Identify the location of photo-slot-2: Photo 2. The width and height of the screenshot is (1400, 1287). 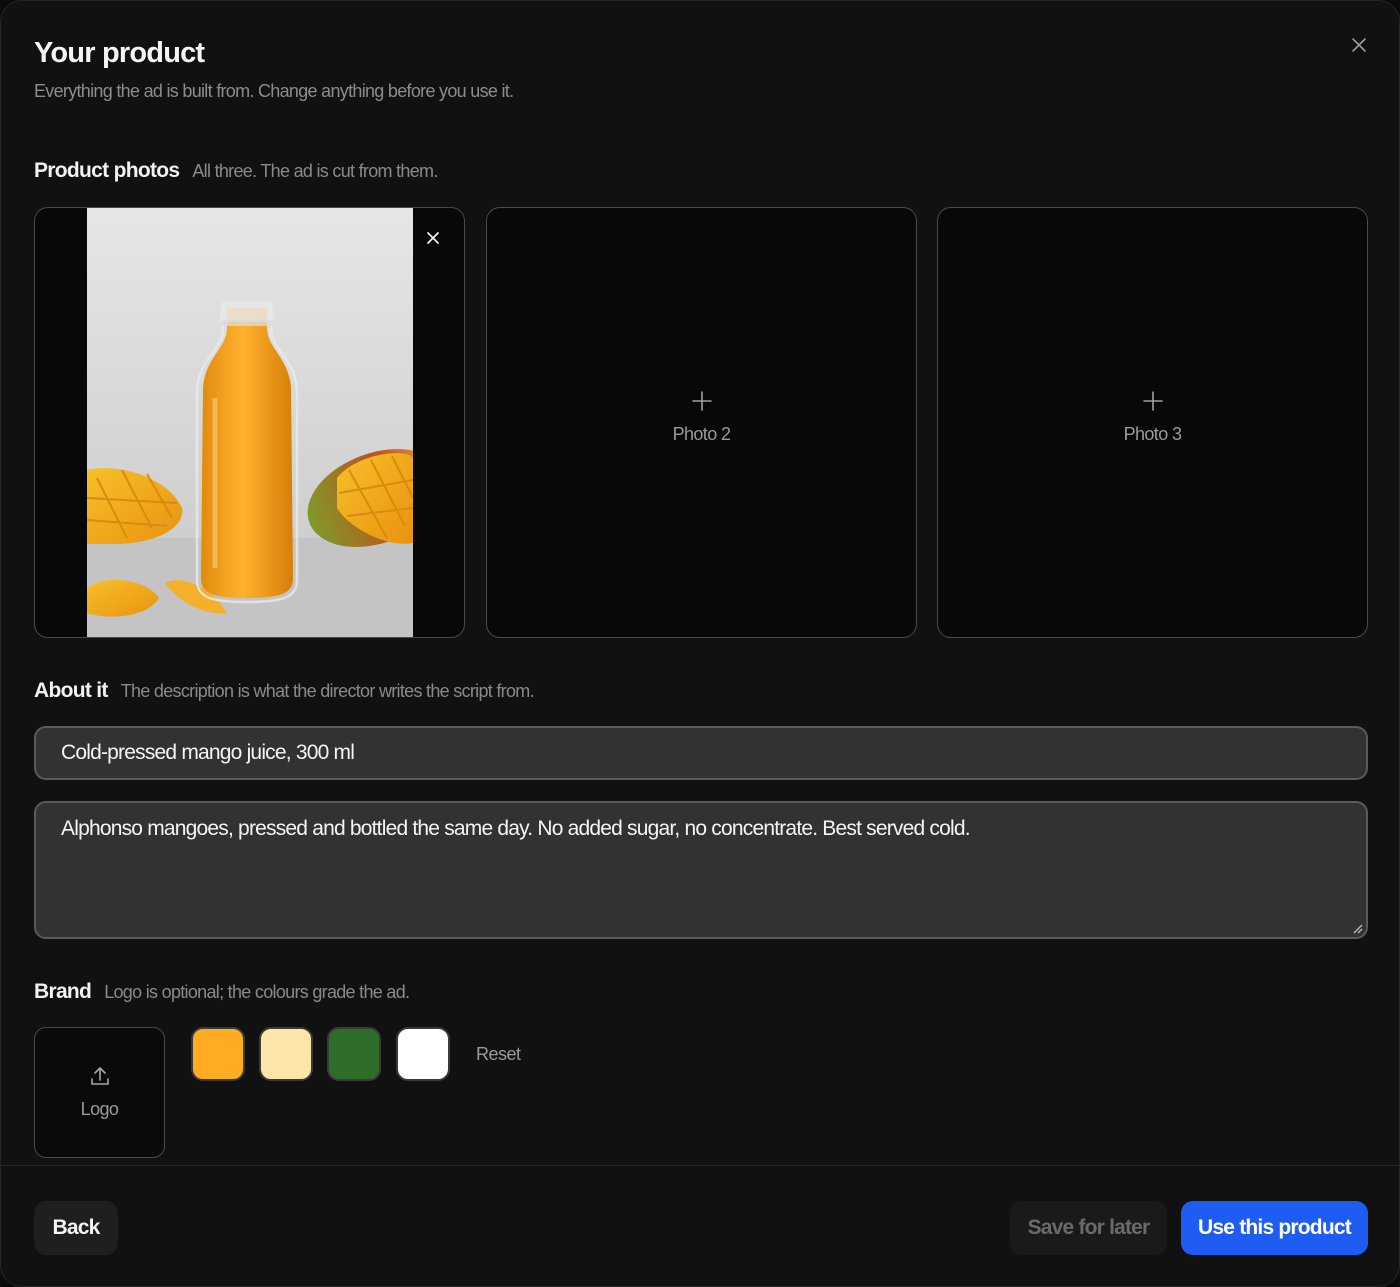
(701, 422).